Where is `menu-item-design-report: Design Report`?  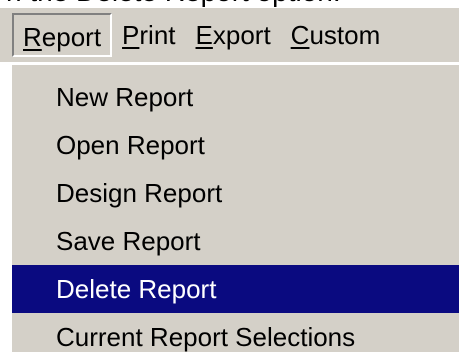 menu-item-design-report: Design Report is located at coordinates (235, 193).